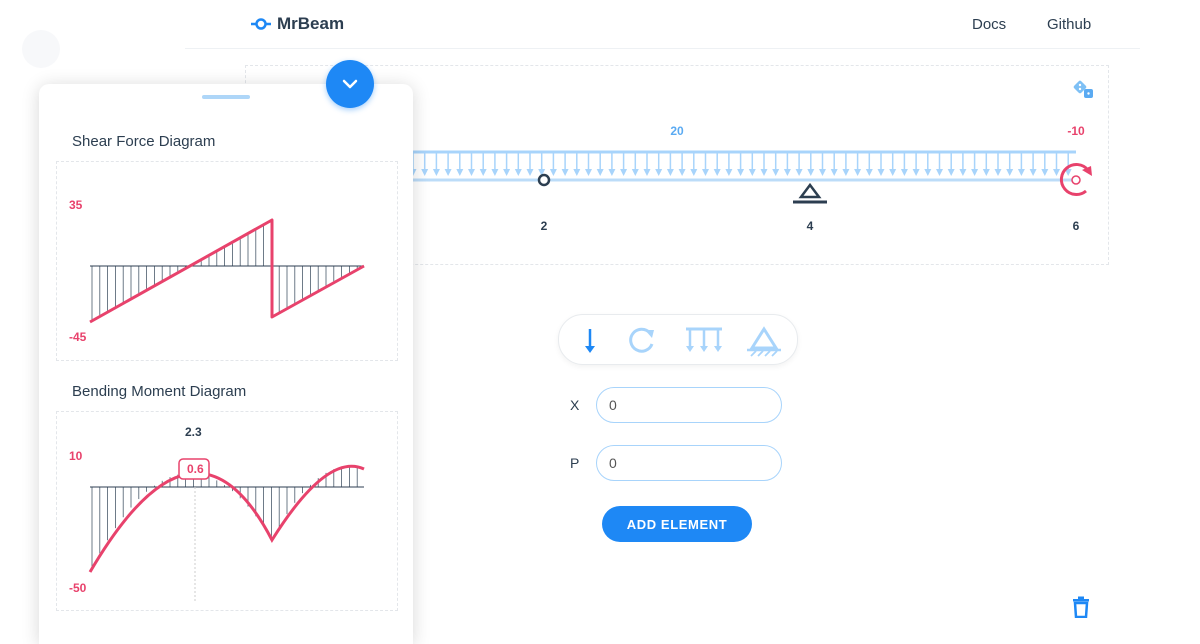 This screenshot has width=1200, height=644. I want to click on hinge-icon, so click(544, 180).